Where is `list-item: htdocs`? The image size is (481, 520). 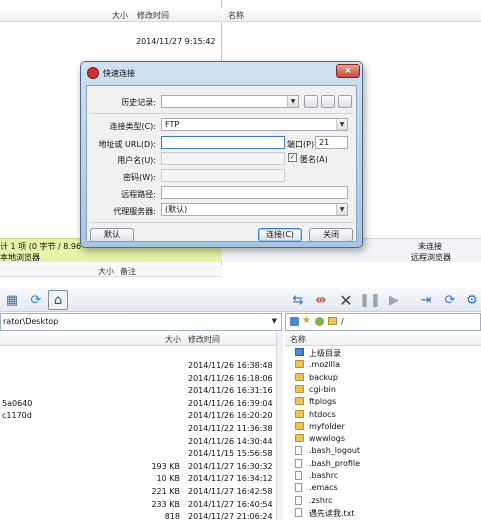 list-item: htdocs is located at coordinates (384, 415).